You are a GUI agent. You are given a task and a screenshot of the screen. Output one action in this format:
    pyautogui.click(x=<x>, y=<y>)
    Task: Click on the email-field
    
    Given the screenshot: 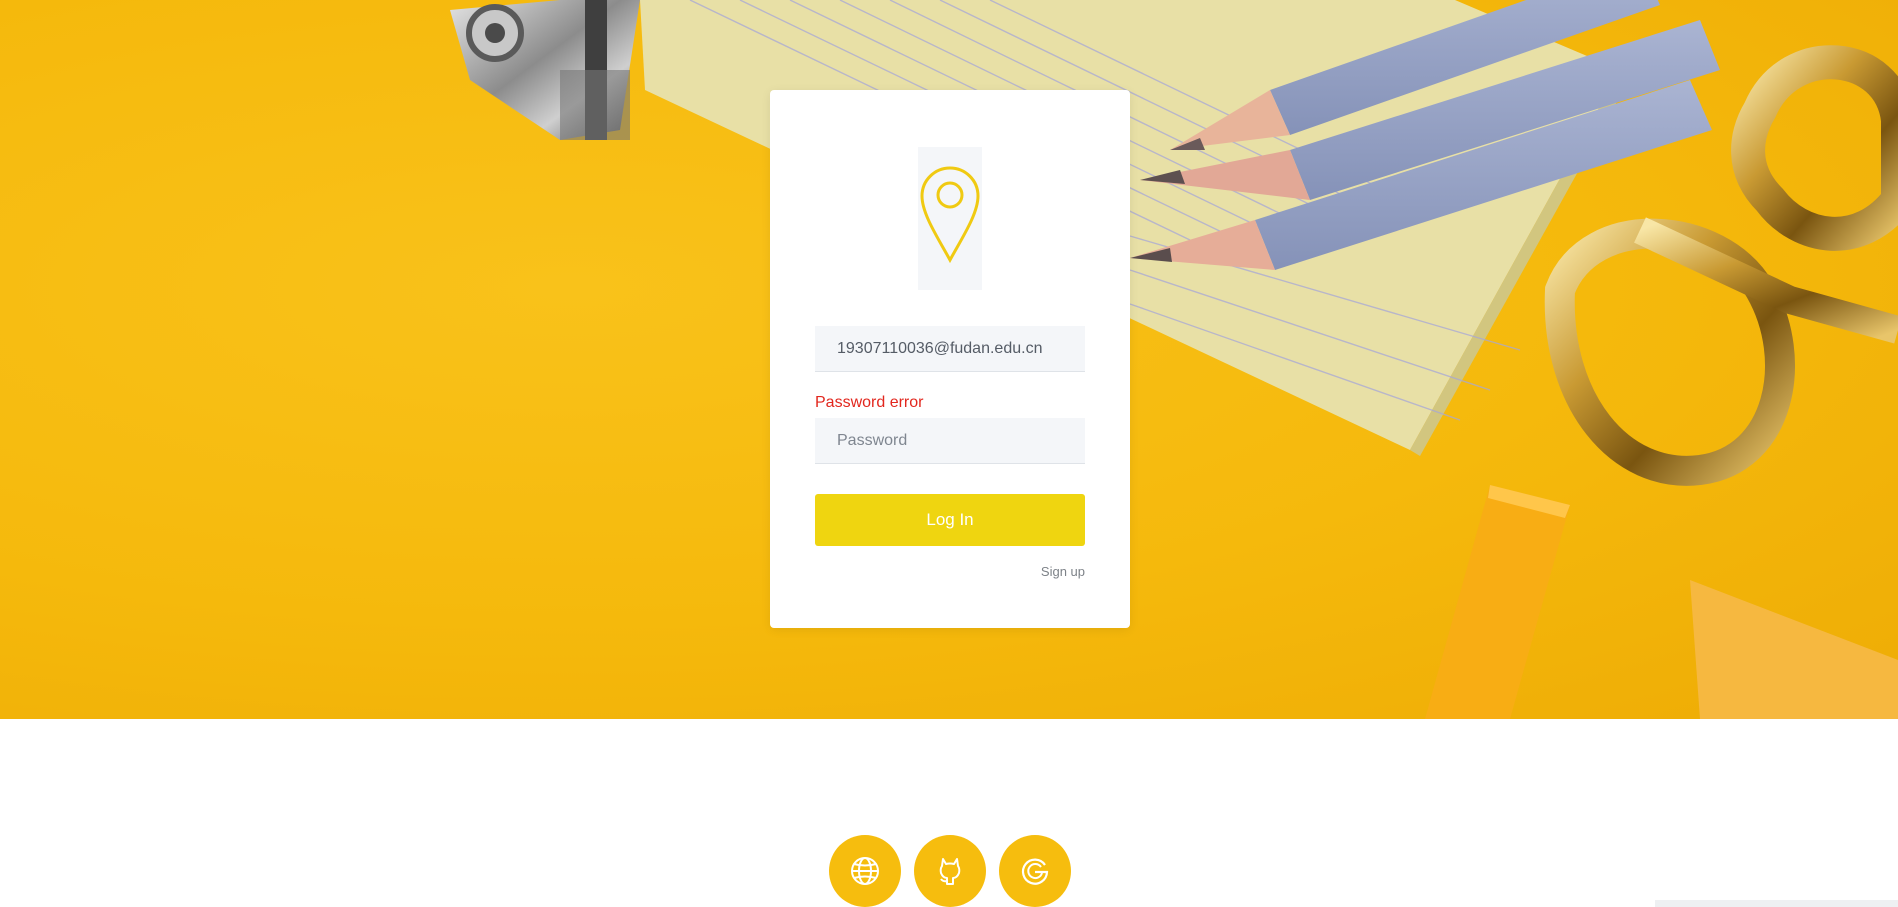 What is the action you would take?
    pyautogui.click(x=950, y=349)
    